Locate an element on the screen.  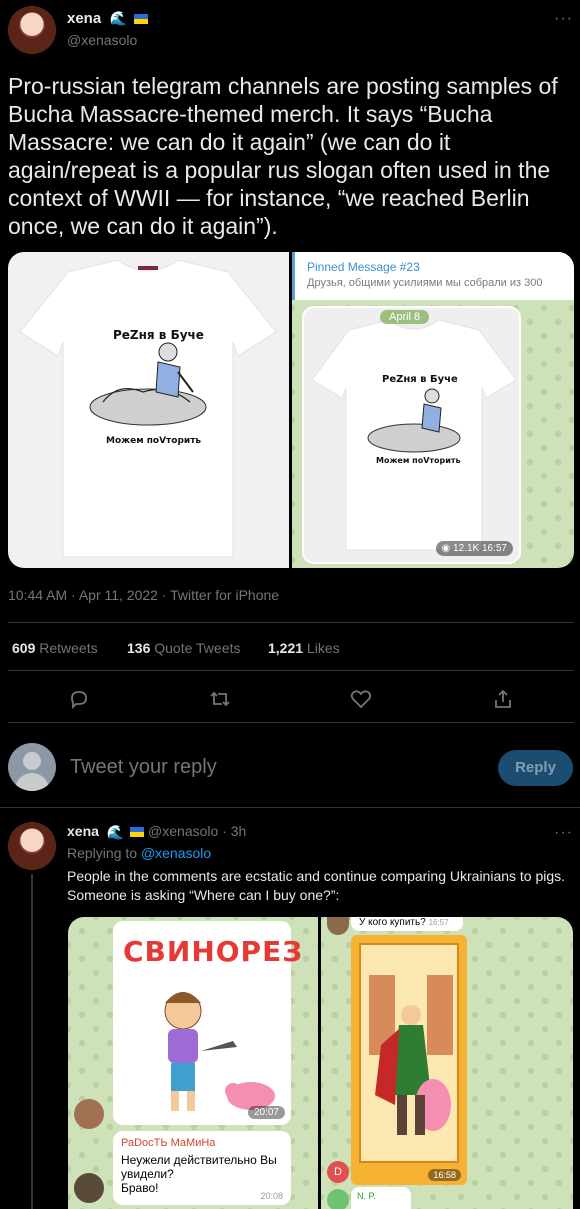
user-avatar-np is located at coordinates (338, 1199).